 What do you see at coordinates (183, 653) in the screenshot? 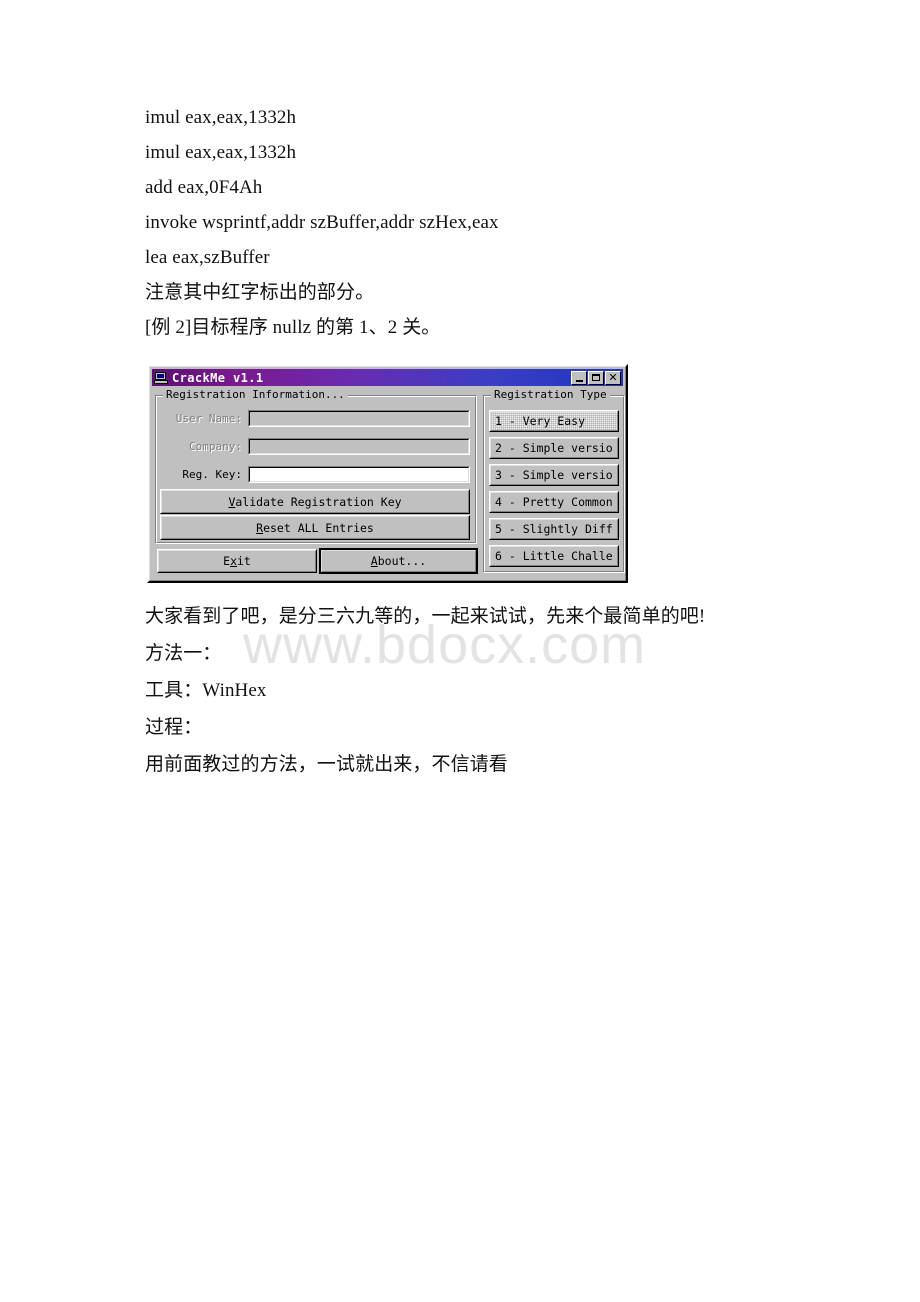
I see `doc-line: 方法一：` at bounding box center [183, 653].